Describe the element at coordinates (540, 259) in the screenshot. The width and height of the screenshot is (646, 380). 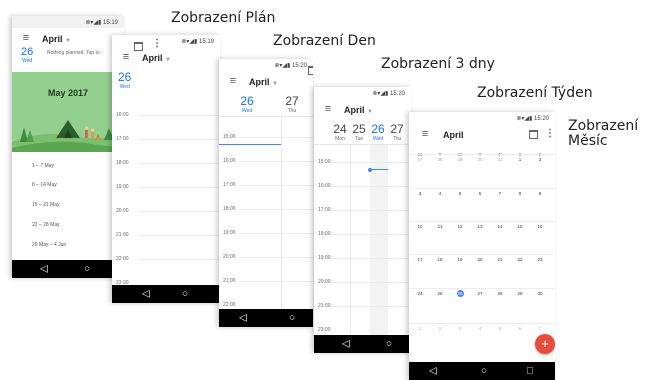
I see `month-day-cell: 23` at that location.